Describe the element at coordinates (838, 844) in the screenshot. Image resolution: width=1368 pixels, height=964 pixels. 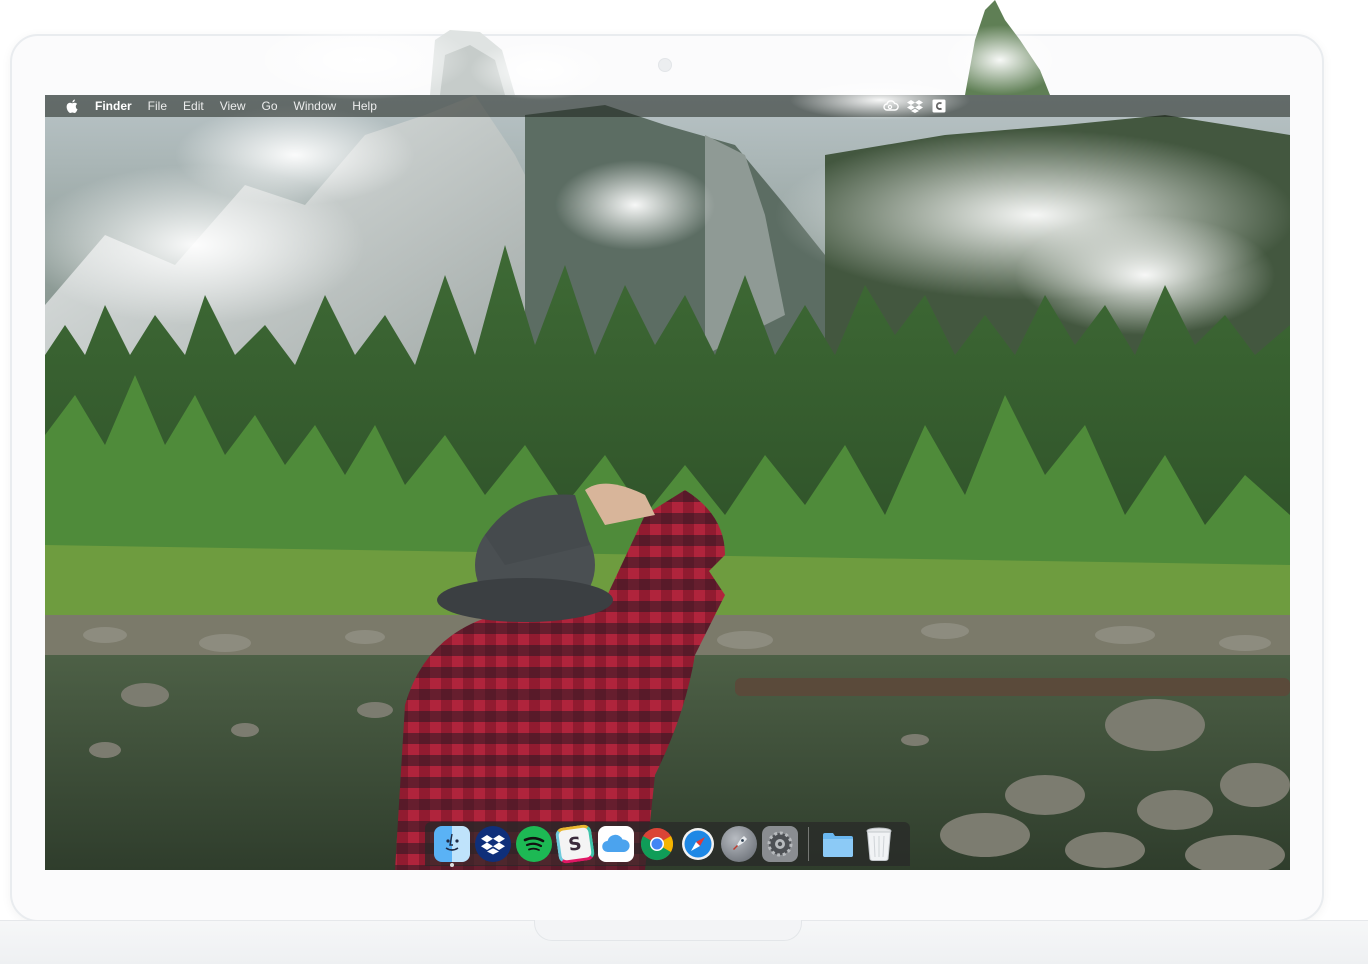
I see `downloads-folder-icon` at that location.